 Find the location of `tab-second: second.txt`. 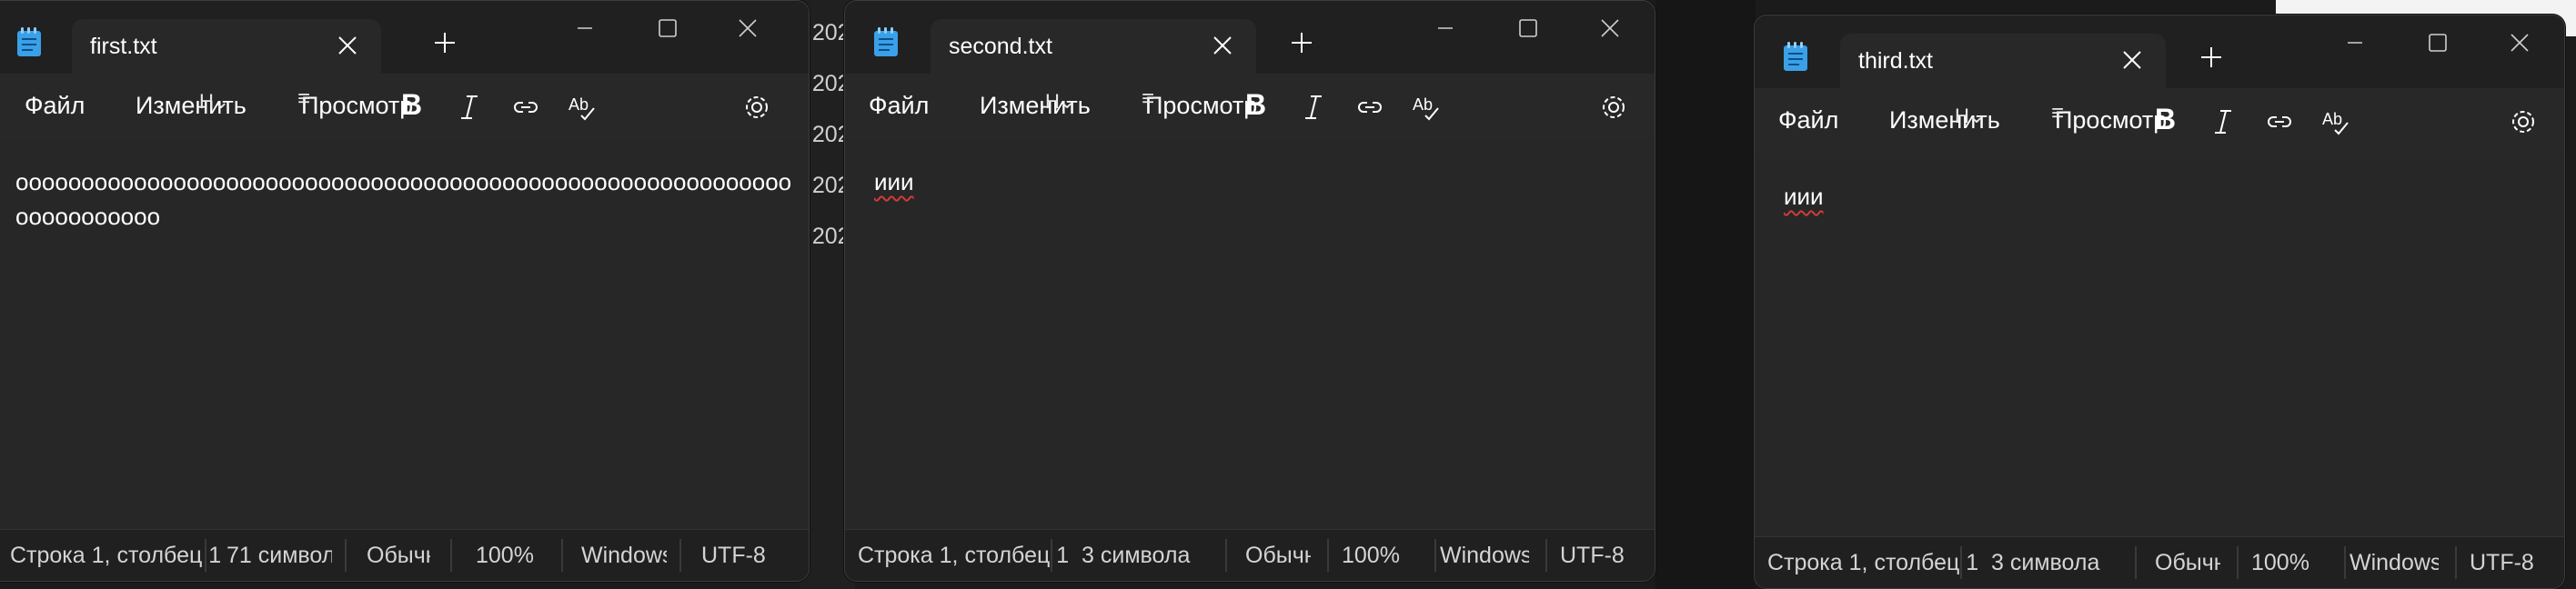

tab-second: second.txt is located at coordinates (1093, 46).